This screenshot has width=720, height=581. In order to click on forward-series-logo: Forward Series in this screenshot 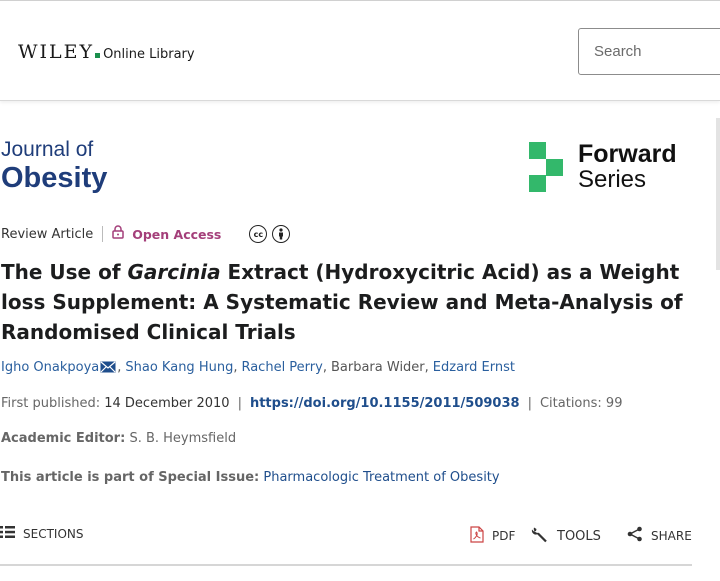, I will do `click(603, 167)`.